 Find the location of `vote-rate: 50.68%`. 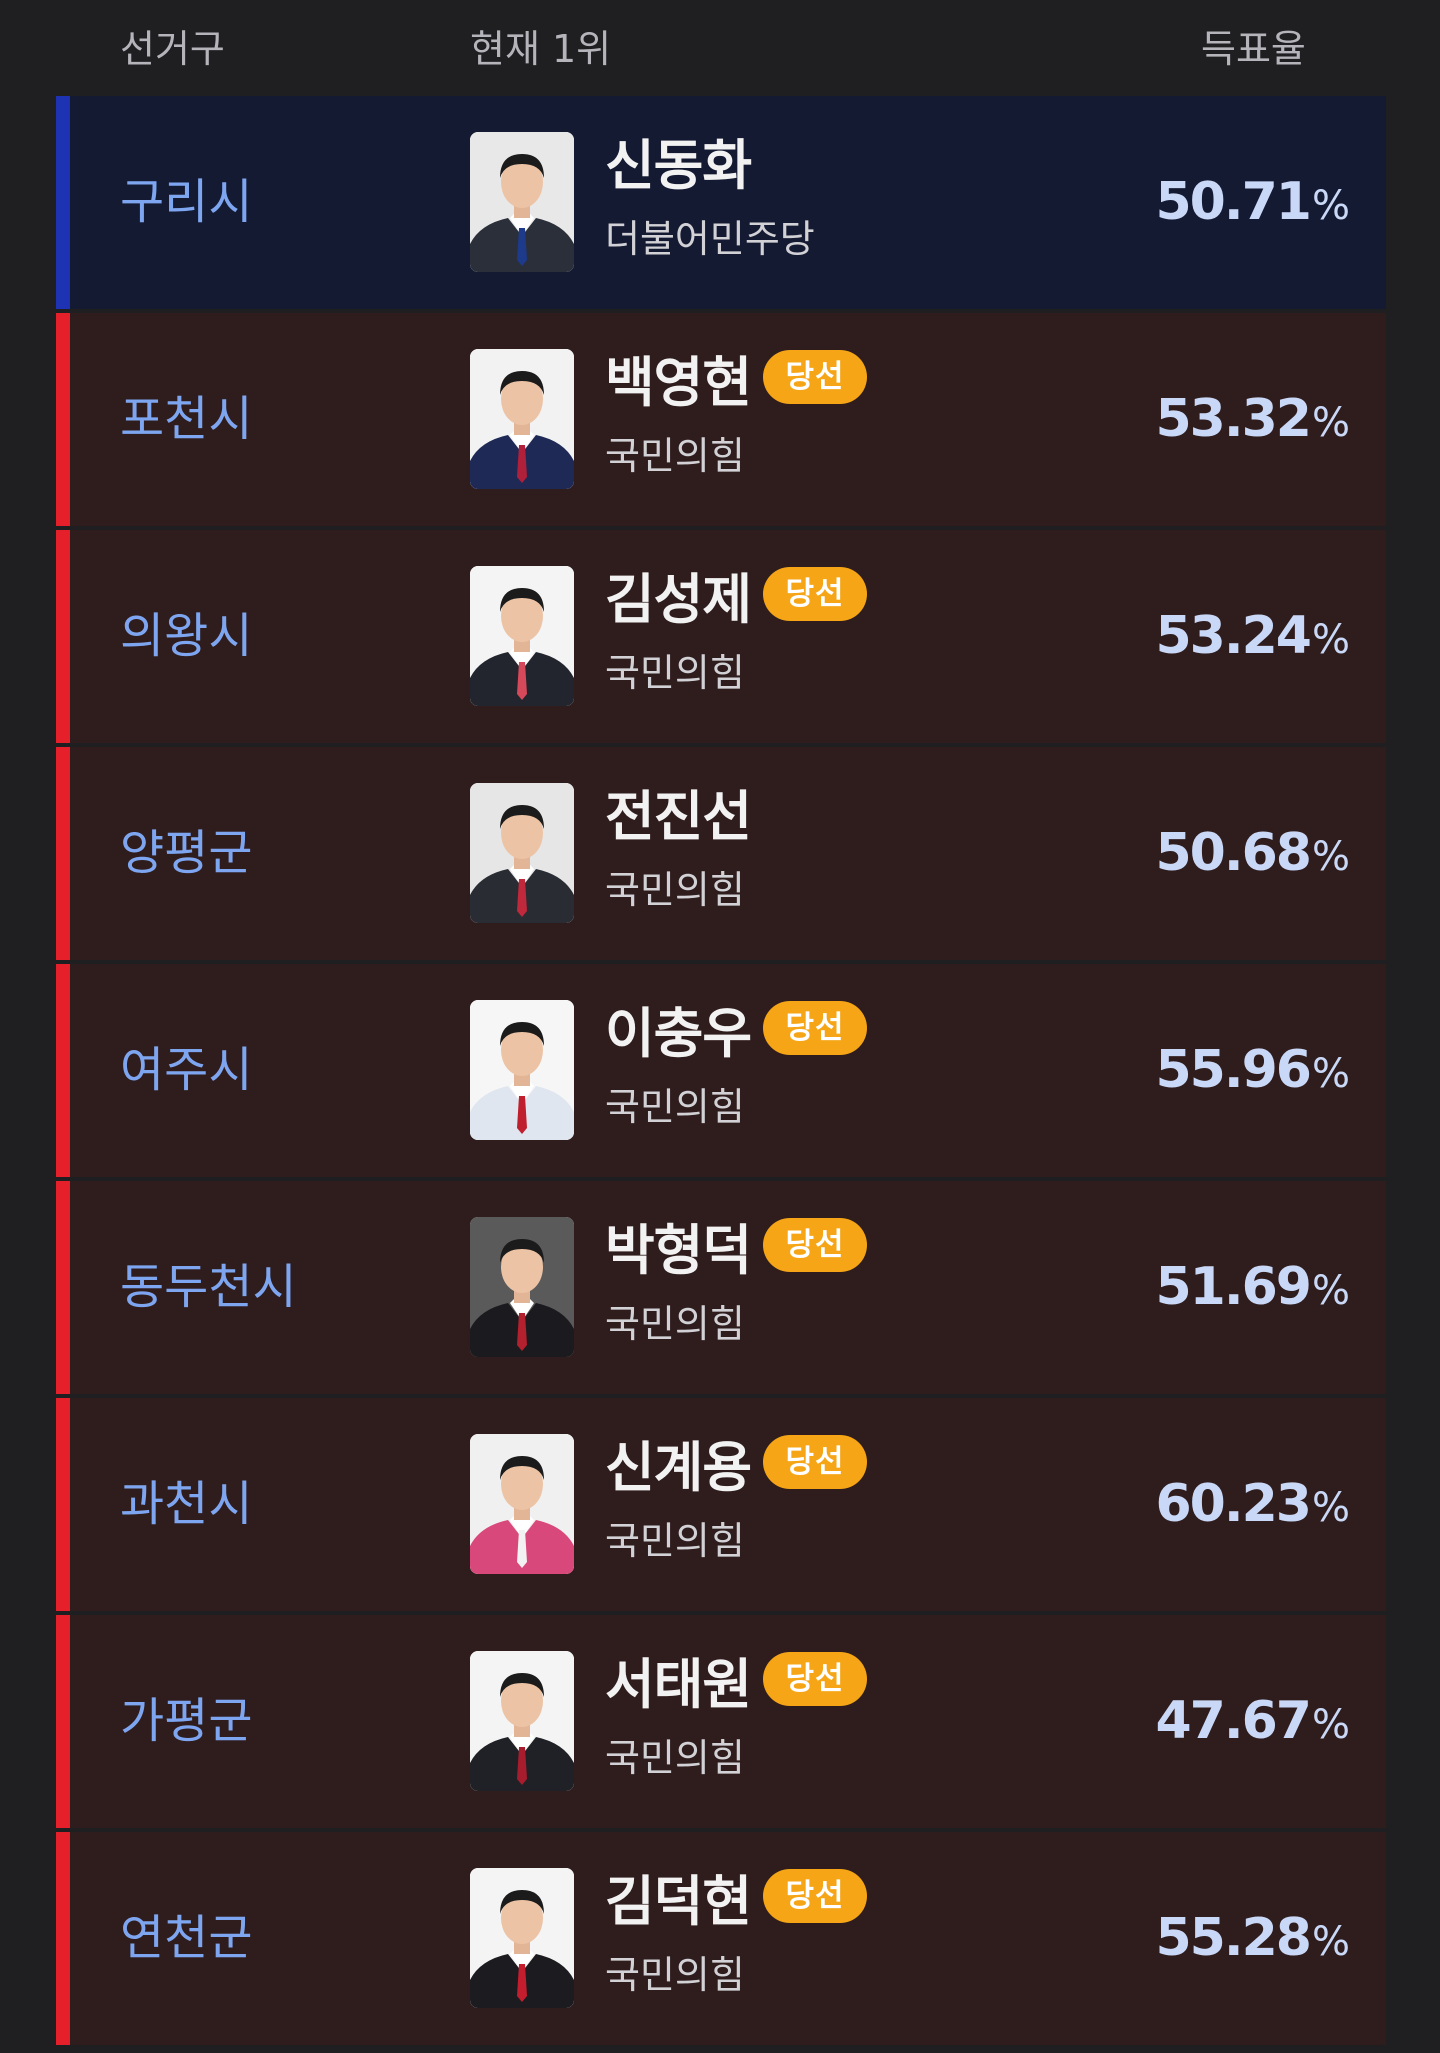

vote-rate: 50.68% is located at coordinates (1253, 853).